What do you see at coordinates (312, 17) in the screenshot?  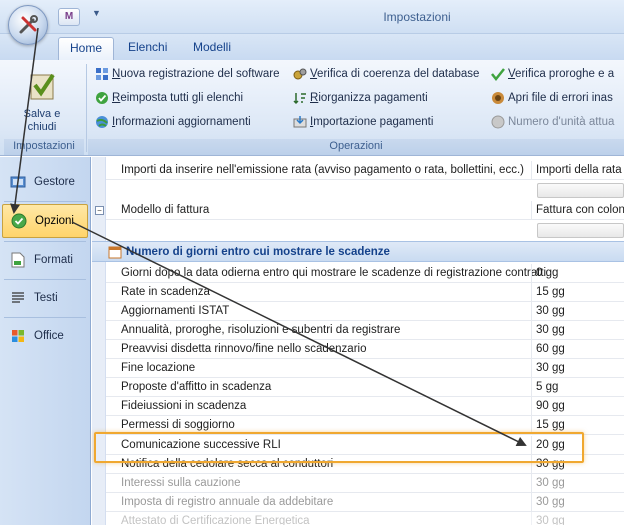 I see `title-bar: M ▼ Impostazioni` at bounding box center [312, 17].